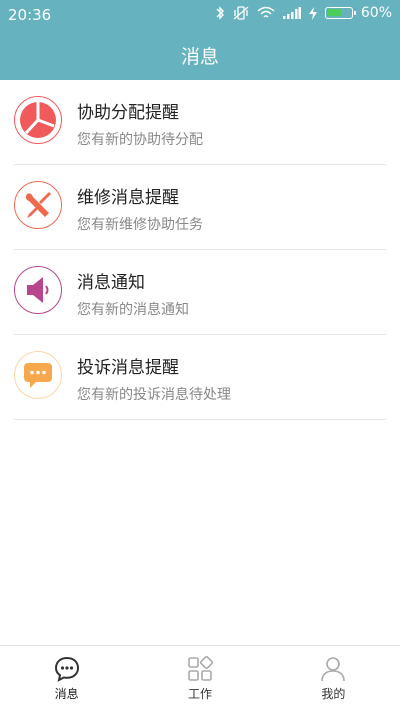 The image size is (400, 711). I want to click on battery-icon, so click(340, 13).